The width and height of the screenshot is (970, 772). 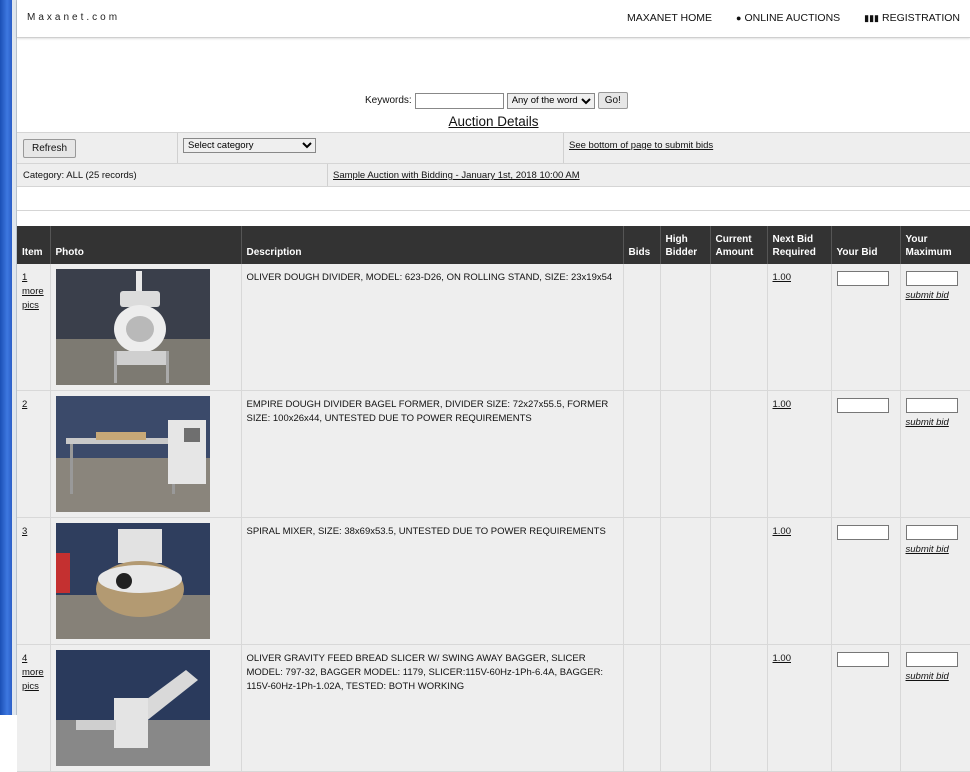 What do you see at coordinates (493, 121) in the screenshot?
I see `page-title-text: Auction Details` at bounding box center [493, 121].